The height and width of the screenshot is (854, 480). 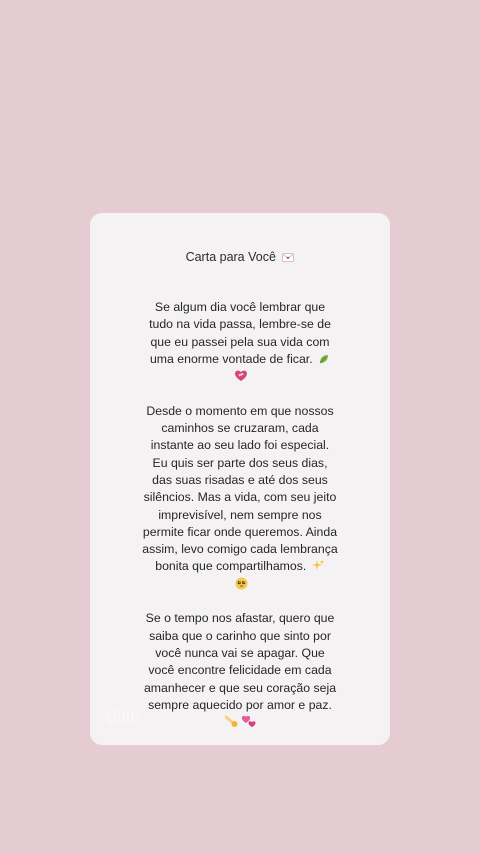 What do you see at coordinates (241, 583) in the screenshot?
I see `pleading-face-icon` at bounding box center [241, 583].